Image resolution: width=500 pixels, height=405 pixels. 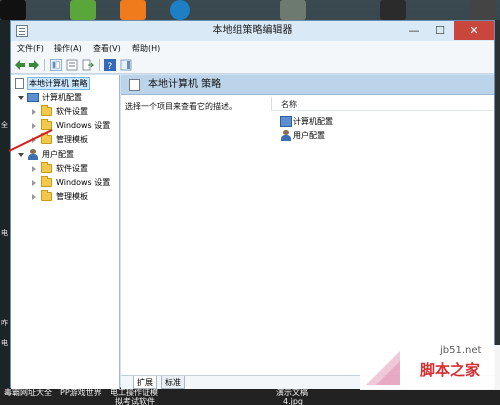 I want to click on properties-icon, so click(x=72, y=65).